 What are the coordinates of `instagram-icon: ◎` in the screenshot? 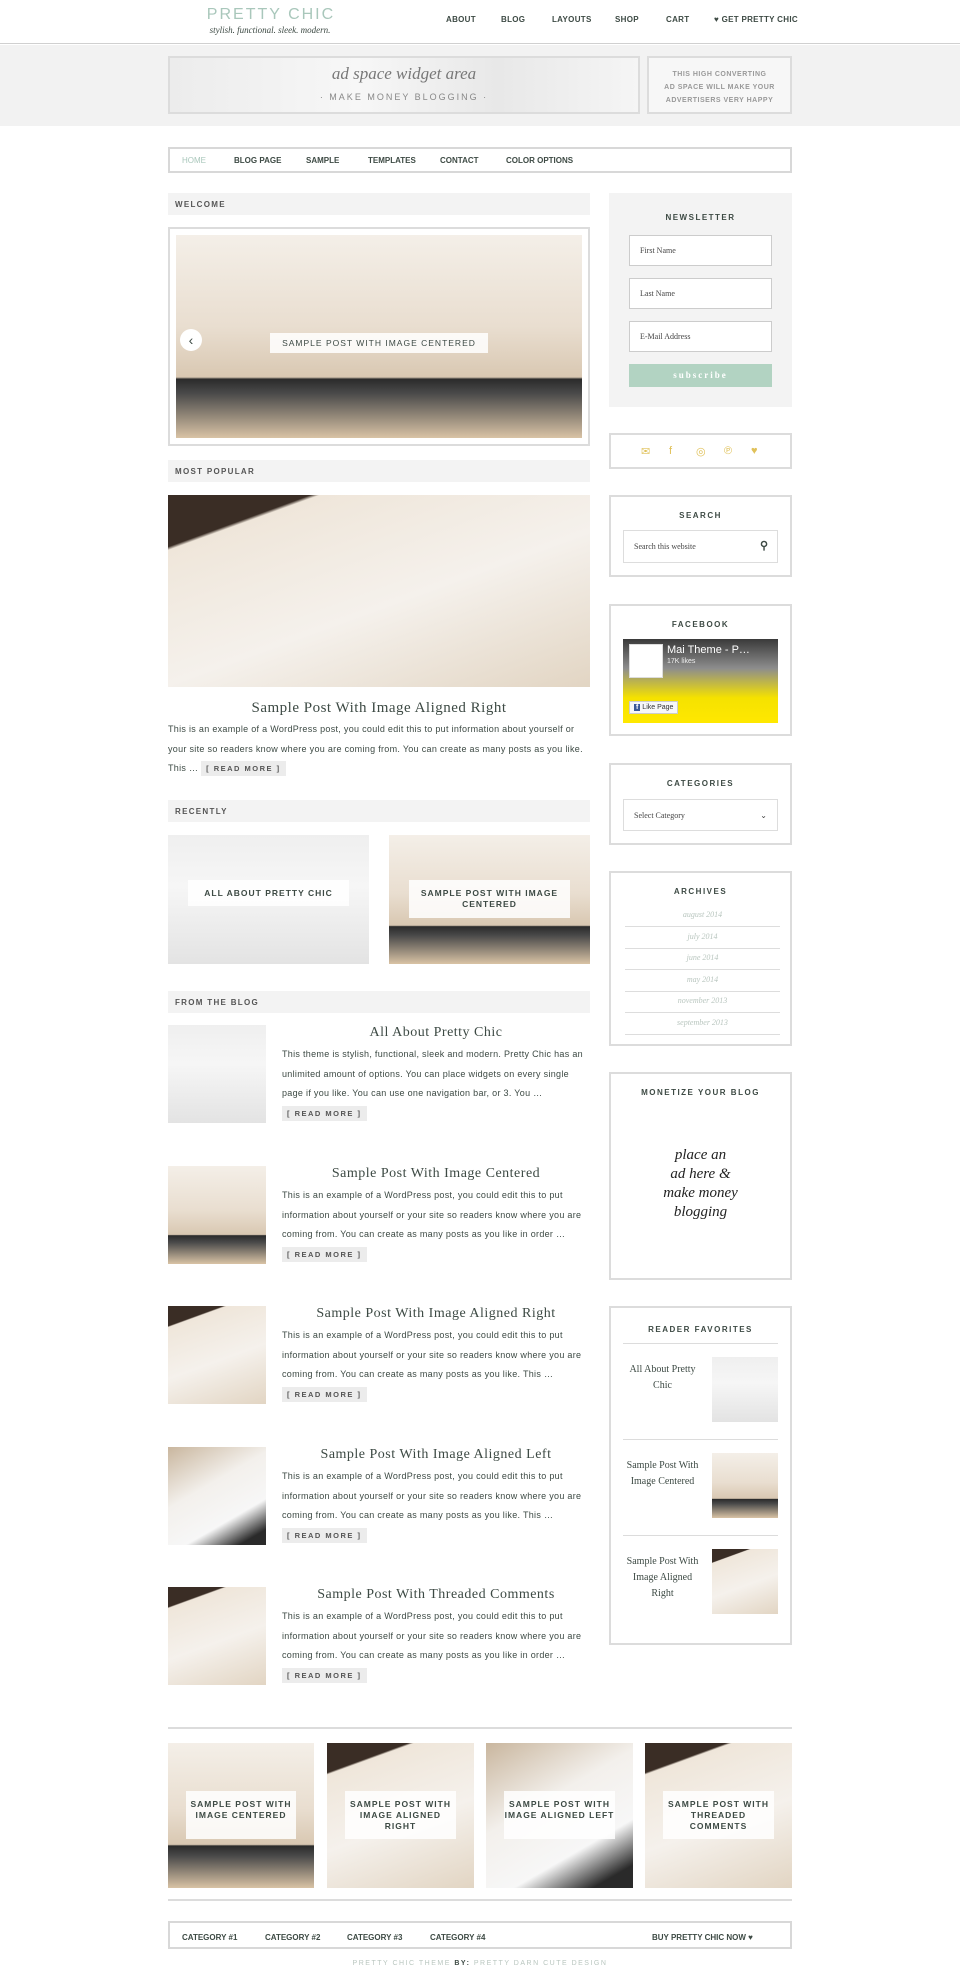 It's located at (701, 451).